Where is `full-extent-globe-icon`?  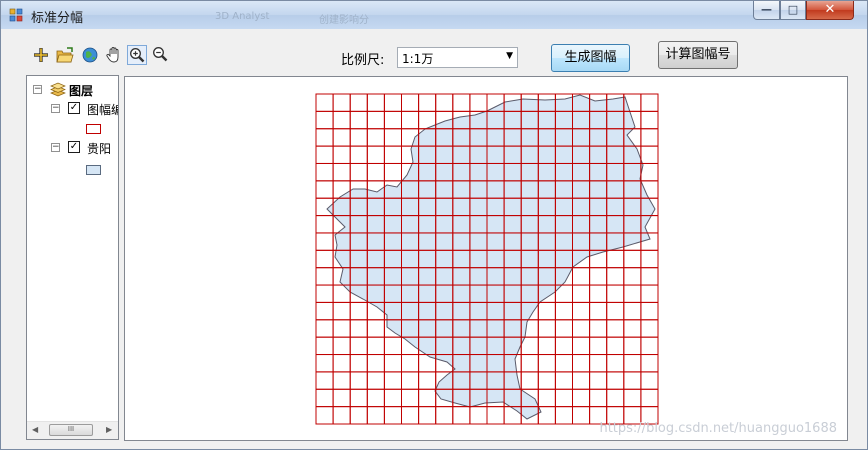 full-extent-globe-icon is located at coordinates (90, 55).